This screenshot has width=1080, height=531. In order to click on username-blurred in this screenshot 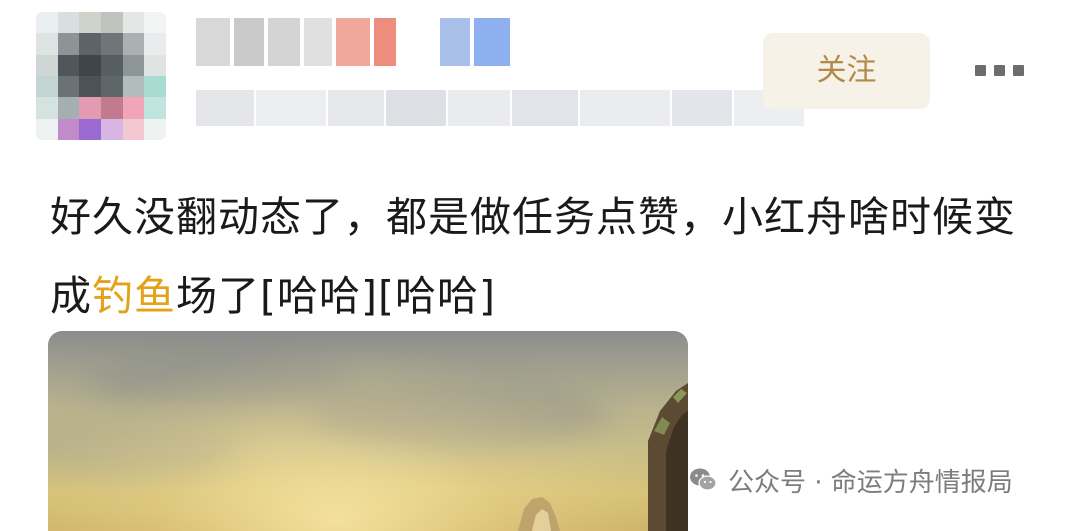, I will do `click(353, 43)`.